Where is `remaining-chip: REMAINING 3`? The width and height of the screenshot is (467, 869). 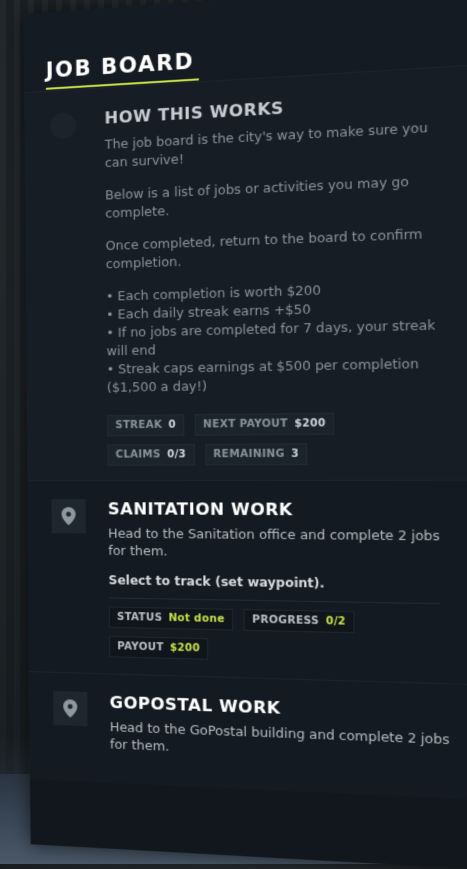
remaining-chip: REMAINING 3 is located at coordinates (256, 454).